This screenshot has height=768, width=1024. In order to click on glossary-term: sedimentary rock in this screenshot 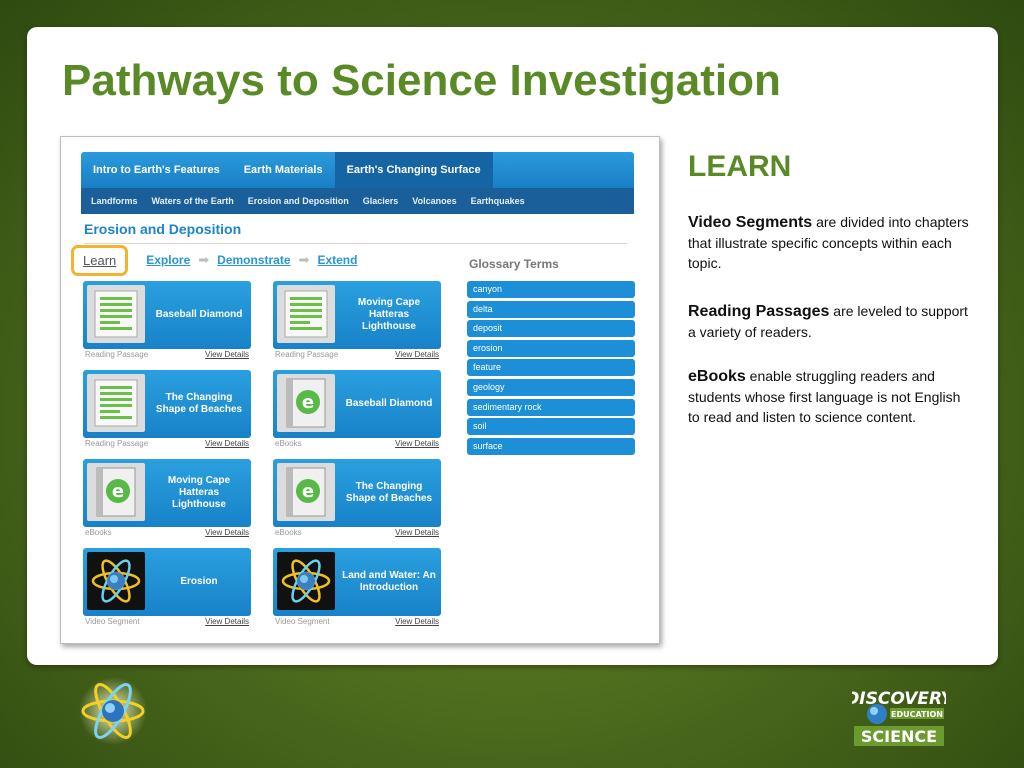, I will do `click(551, 407)`.